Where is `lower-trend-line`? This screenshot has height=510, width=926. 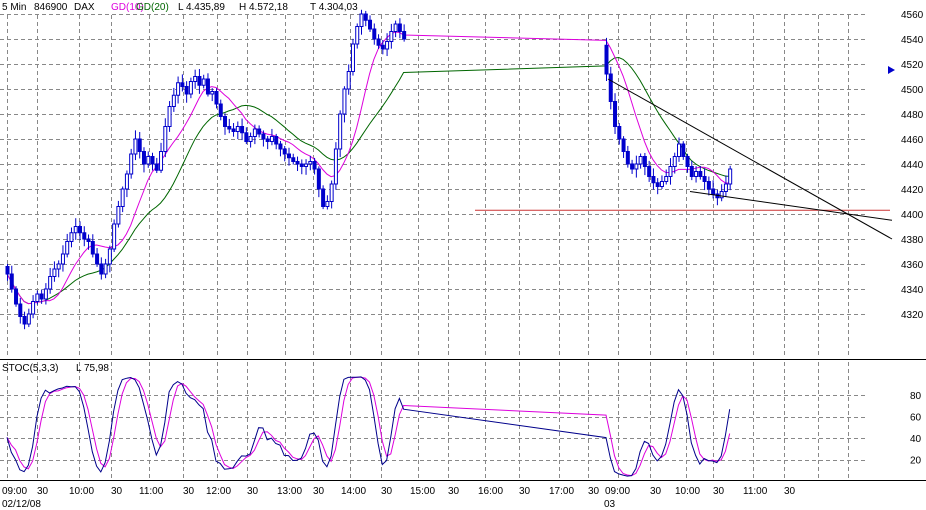 lower-trend-line is located at coordinates (791, 206).